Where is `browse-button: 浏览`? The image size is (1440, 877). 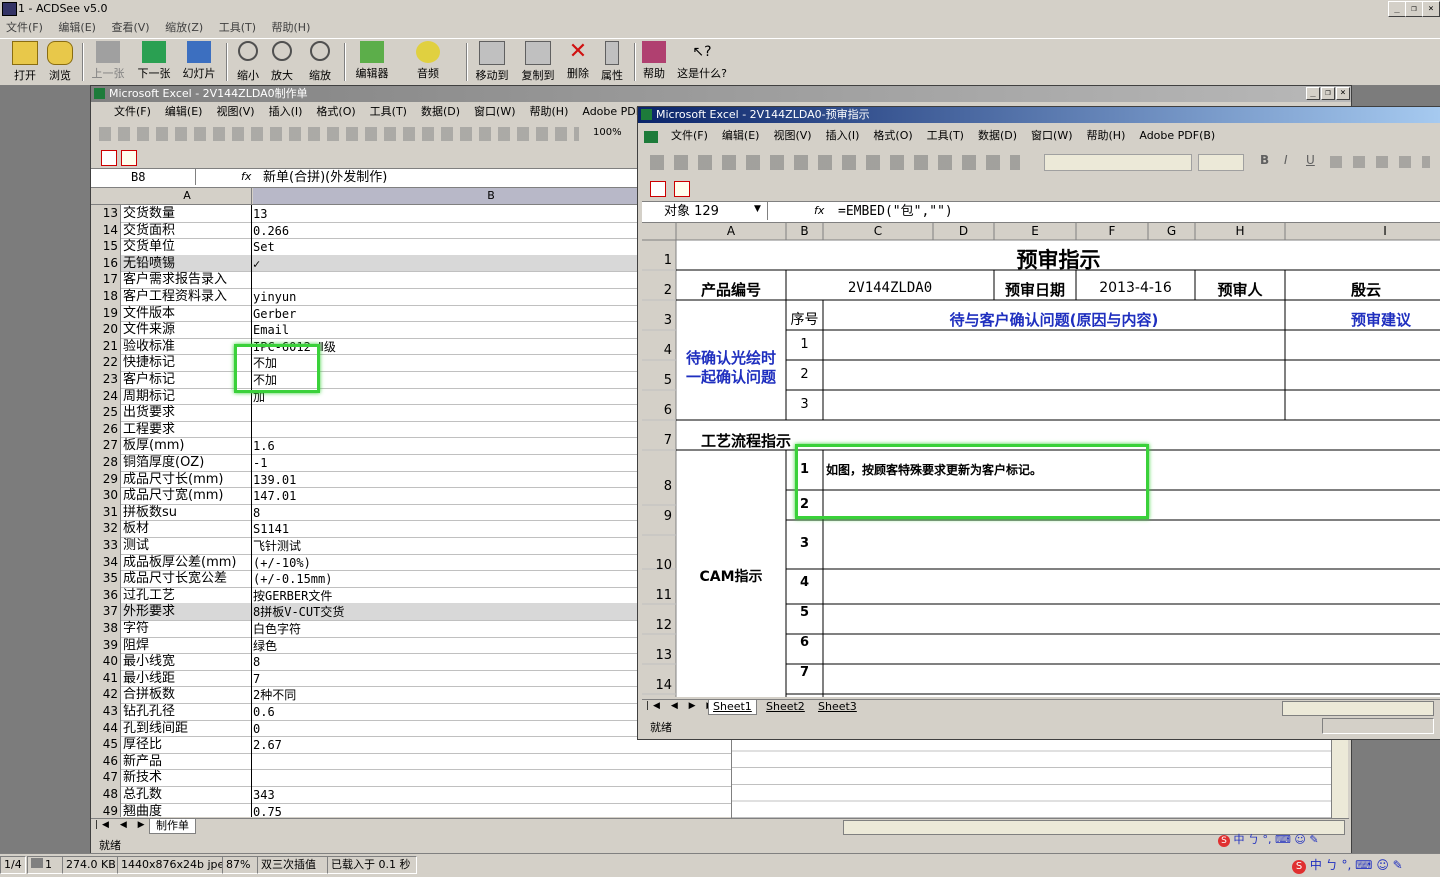
browse-button: 浏览 is located at coordinates (60, 62).